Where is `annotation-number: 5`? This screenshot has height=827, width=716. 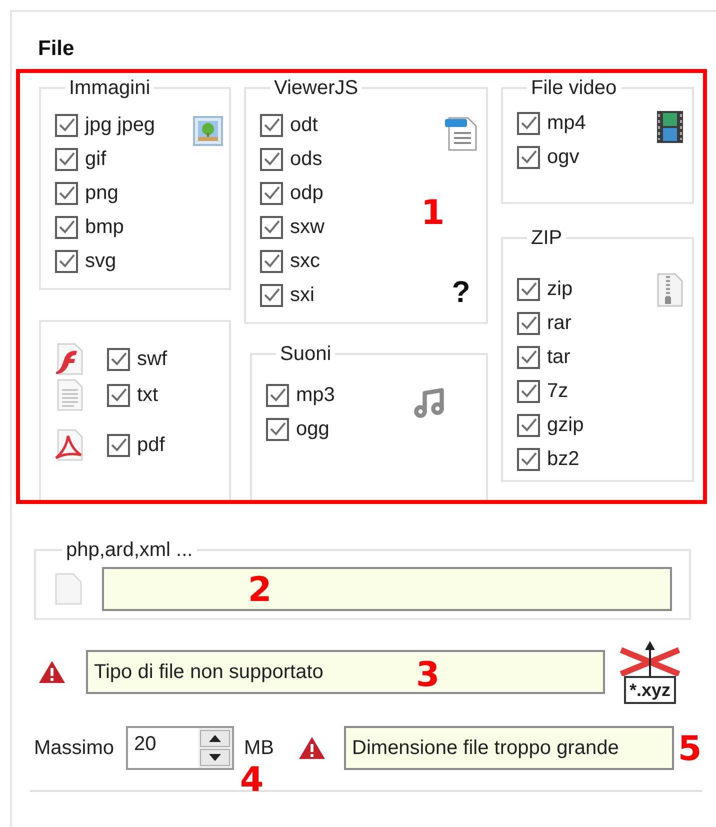
annotation-number: 5 is located at coordinates (690, 749).